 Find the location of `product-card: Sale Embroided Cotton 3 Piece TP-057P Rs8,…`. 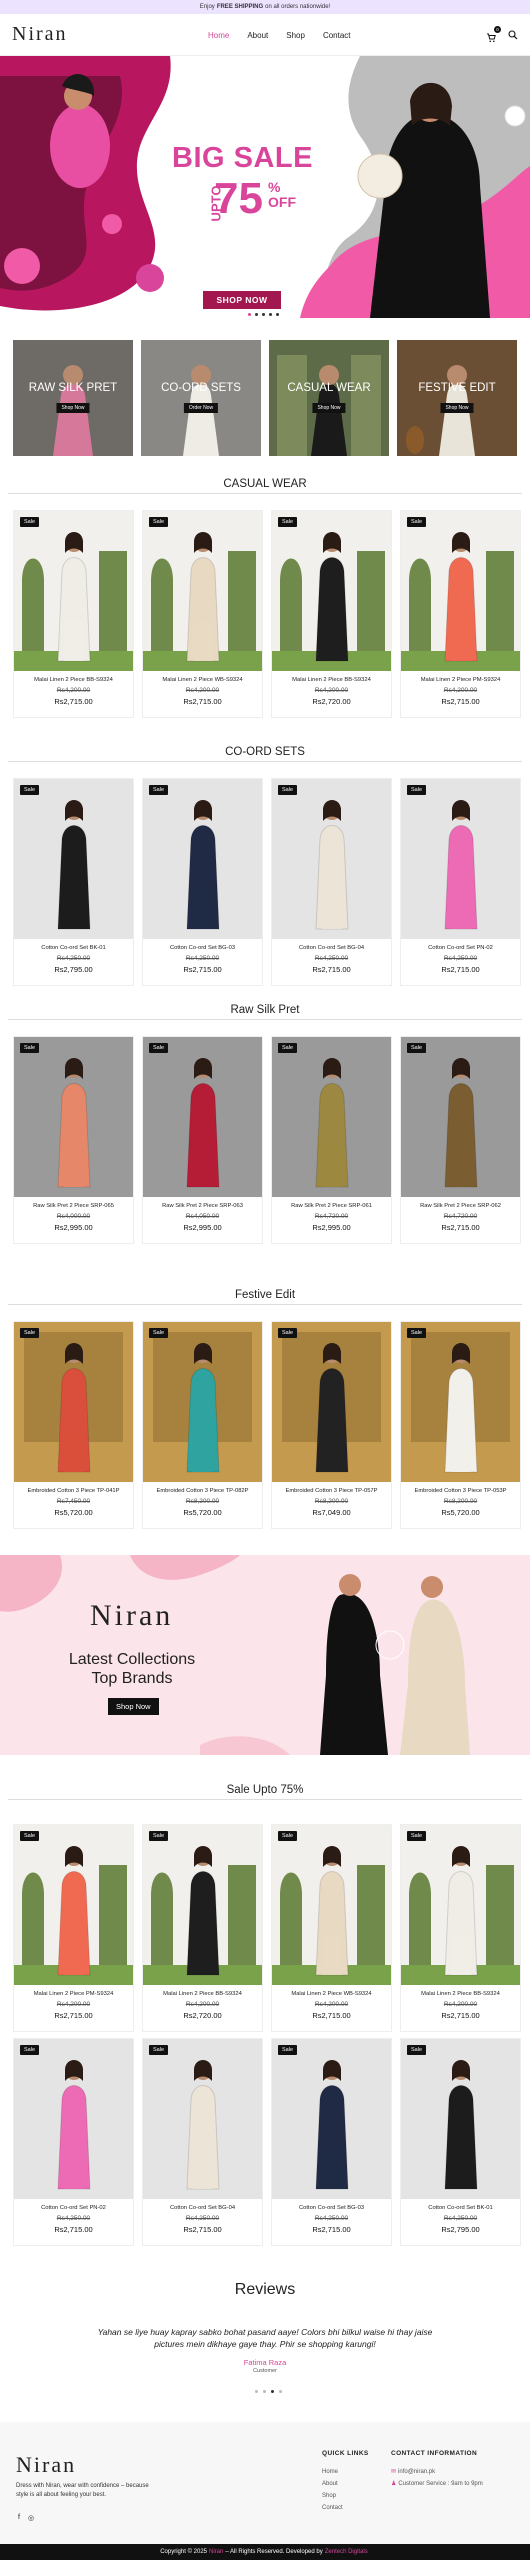

product-card: Sale Embroided Cotton 3 Piece TP-057P Rs8,… is located at coordinates (331, 1425).